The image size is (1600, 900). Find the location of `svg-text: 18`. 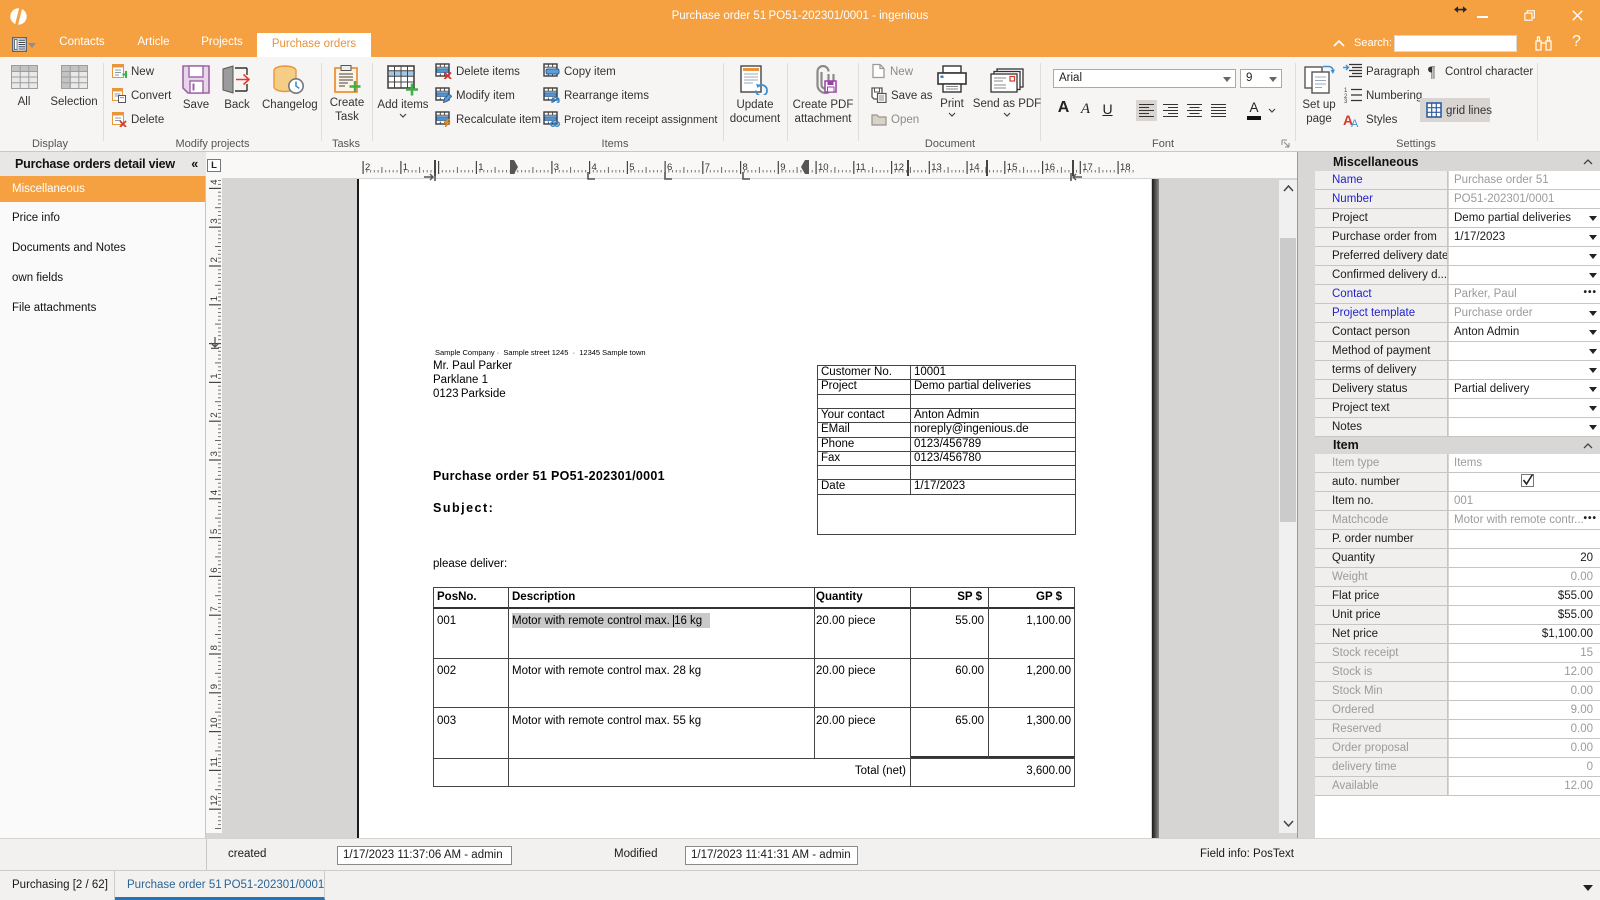

svg-text: 18 is located at coordinates (1125, 167).